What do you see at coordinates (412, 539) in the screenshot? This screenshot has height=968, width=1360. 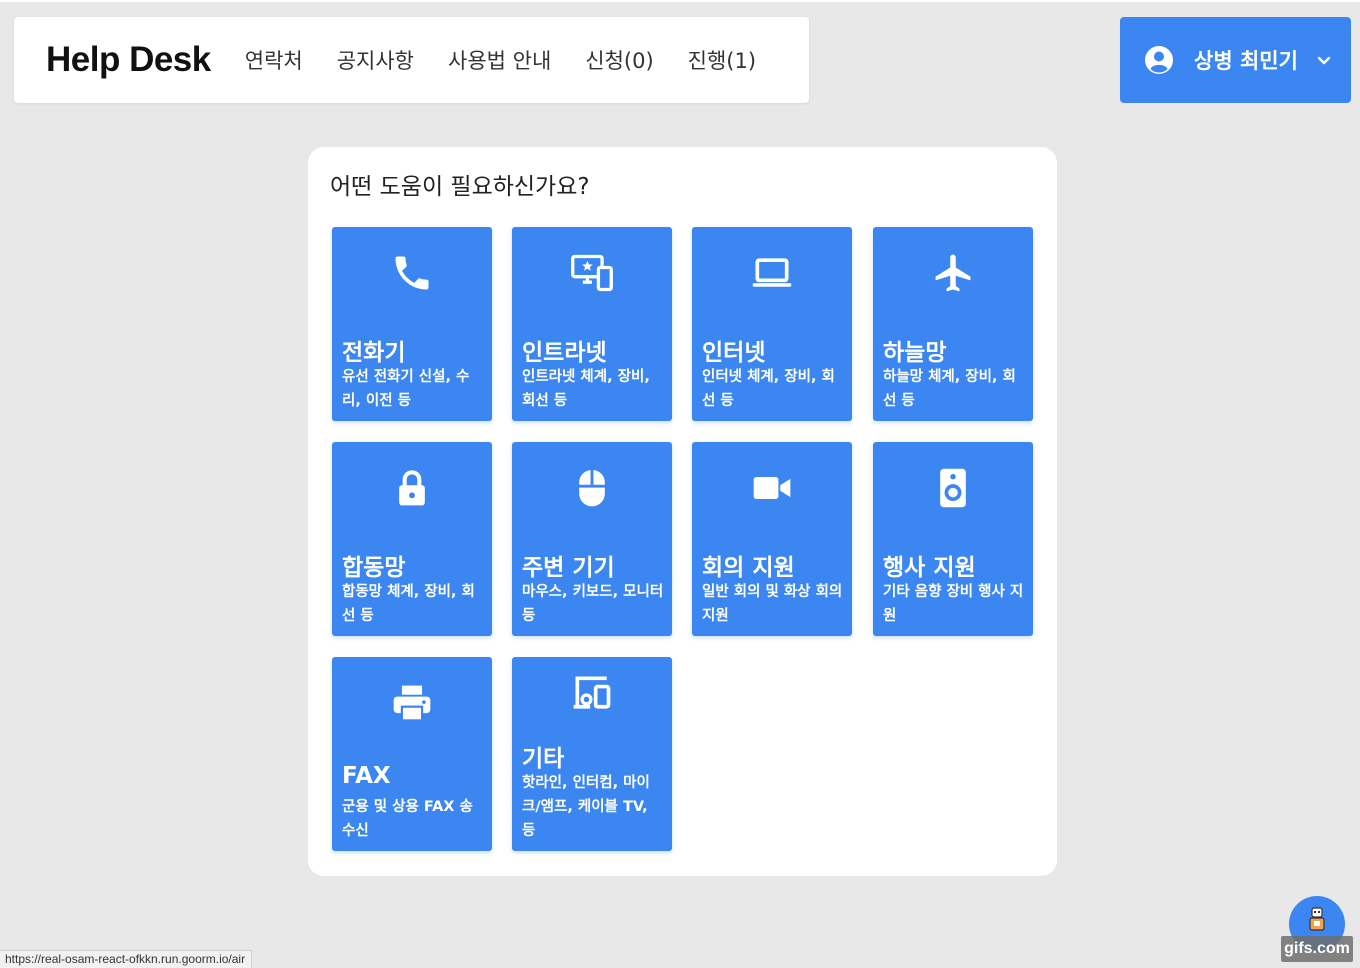 I see `card-joint-network: 합동망 합동망 체계, 장비, 회선 등` at bounding box center [412, 539].